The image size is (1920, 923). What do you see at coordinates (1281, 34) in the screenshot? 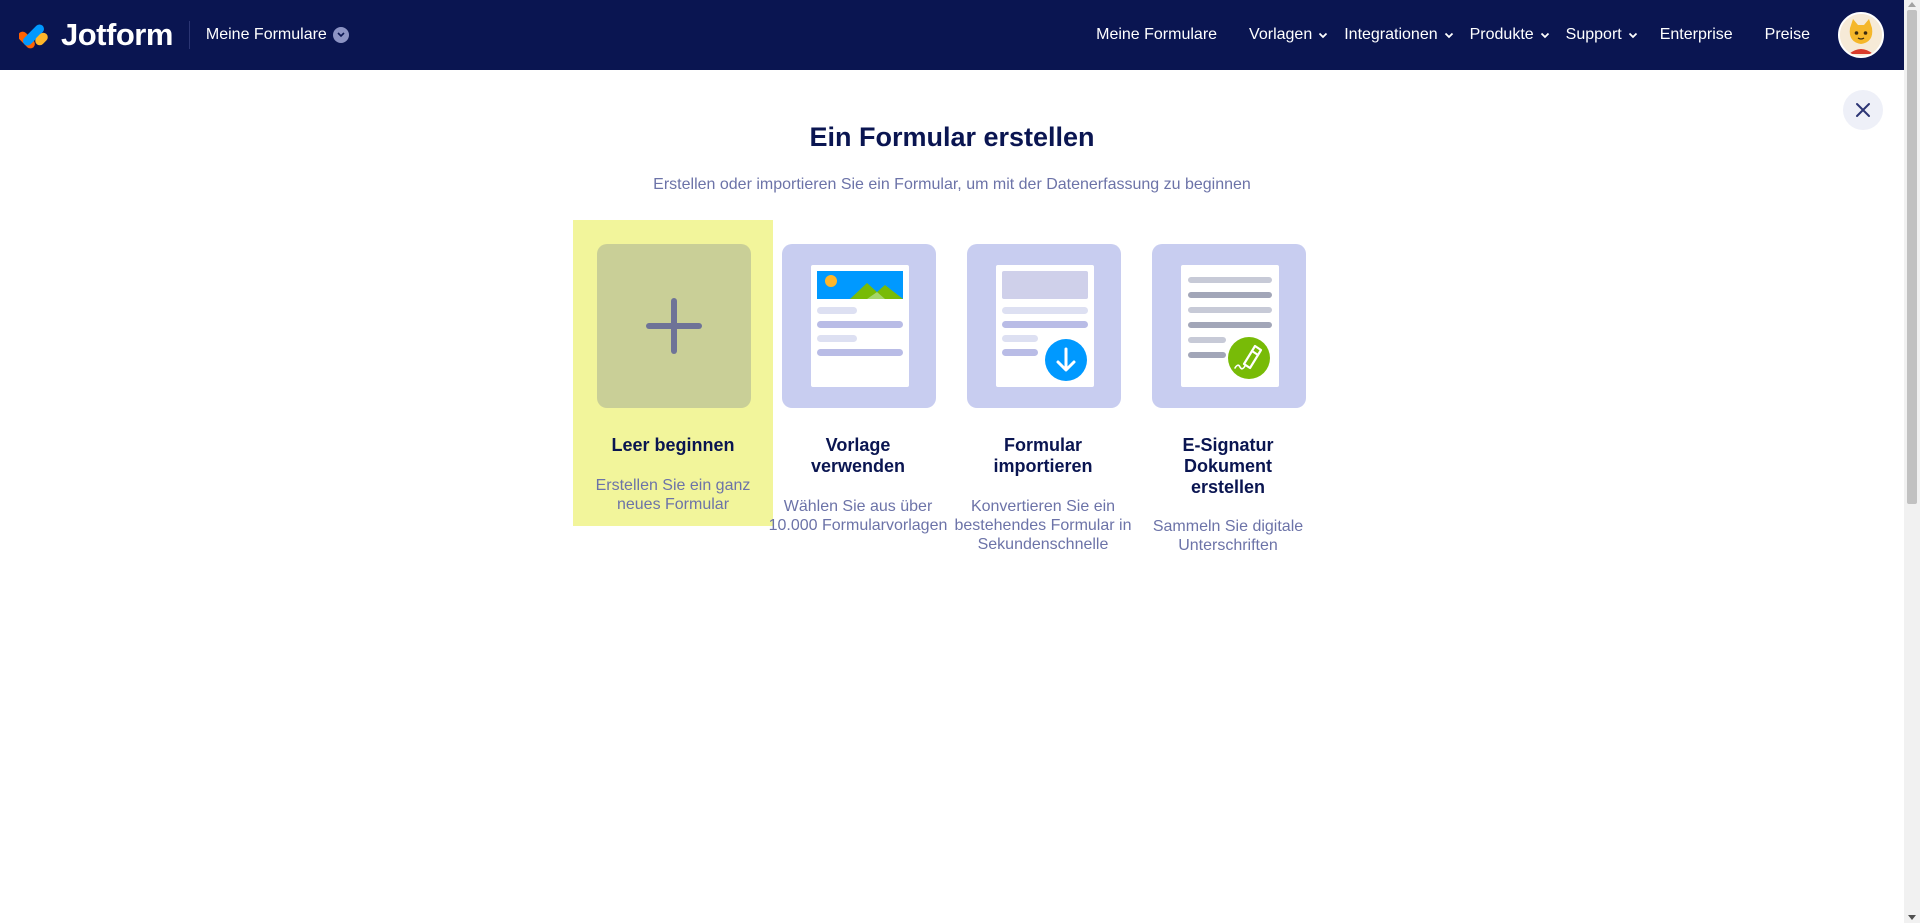
I see `nav-templates-label: Vorlagen` at bounding box center [1281, 34].